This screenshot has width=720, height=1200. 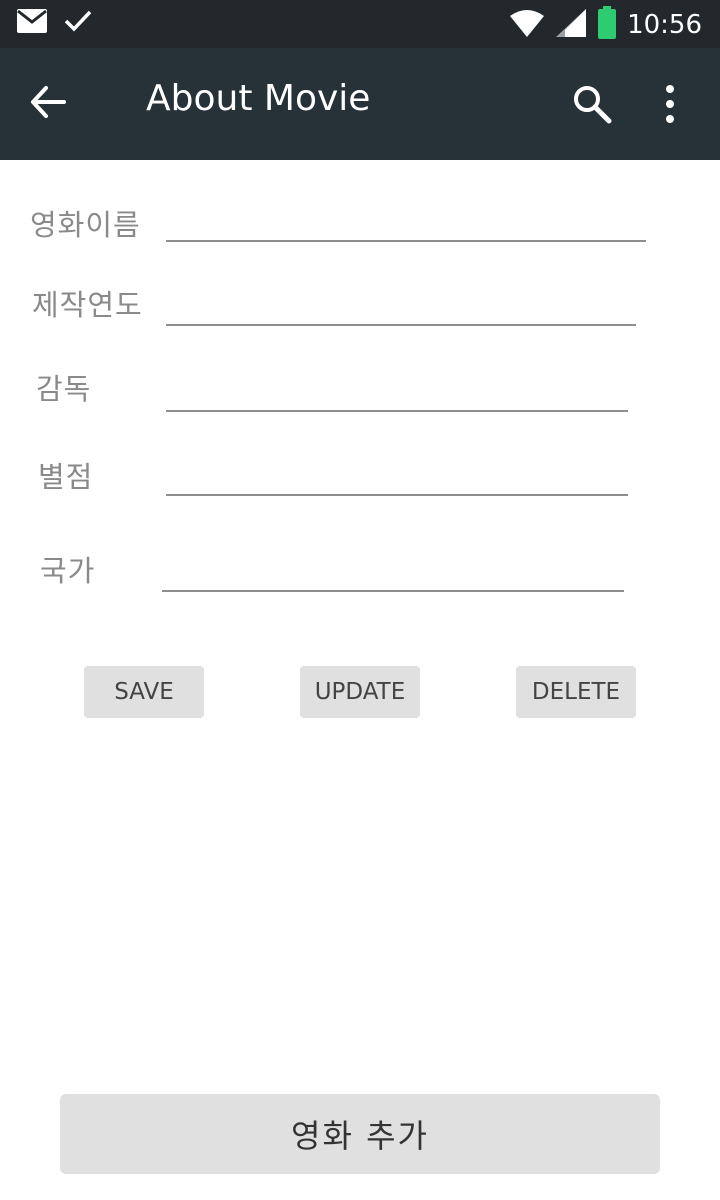 I want to click on search-button, so click(x=594, y=106).